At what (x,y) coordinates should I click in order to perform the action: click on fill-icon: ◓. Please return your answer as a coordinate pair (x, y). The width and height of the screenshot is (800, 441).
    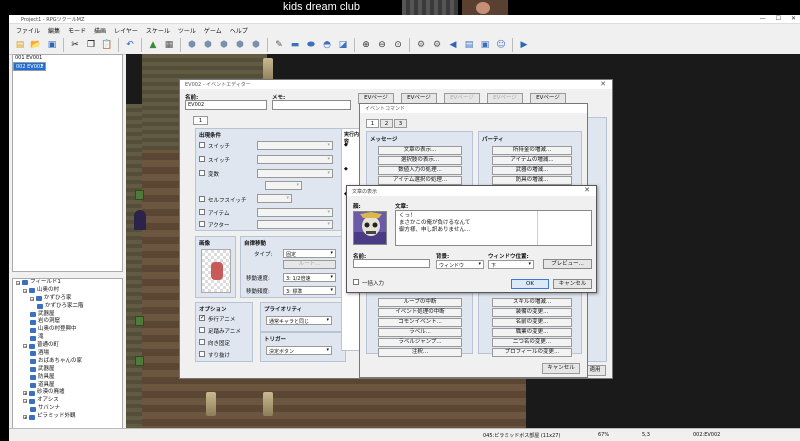
    Looking at the image, I should click on (327, 45).